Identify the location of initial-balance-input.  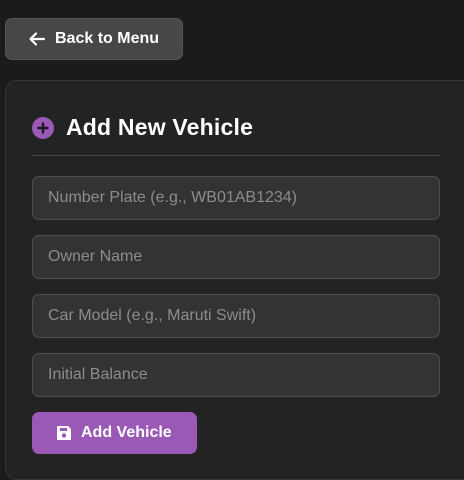
(236, 375).